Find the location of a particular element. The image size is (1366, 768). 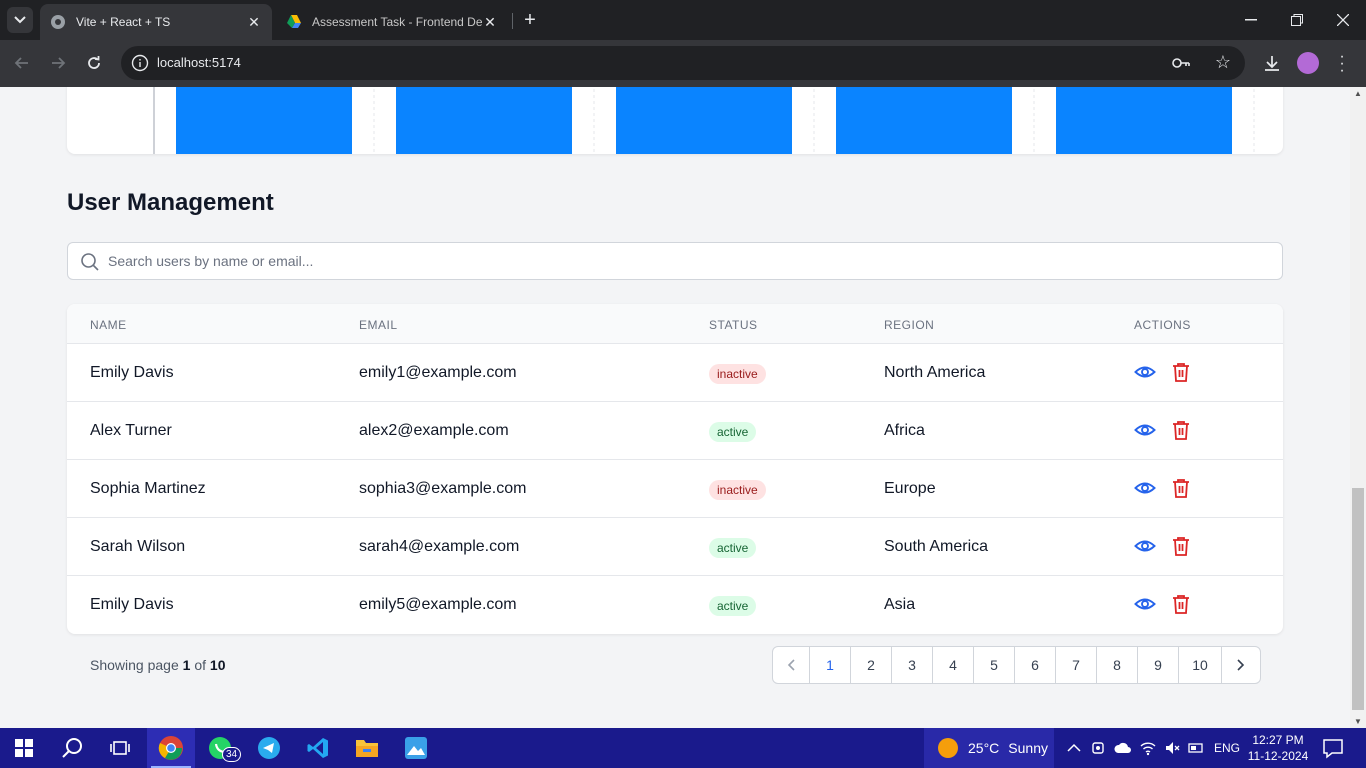

wifi-icon is located at coordinates (1148, 748).